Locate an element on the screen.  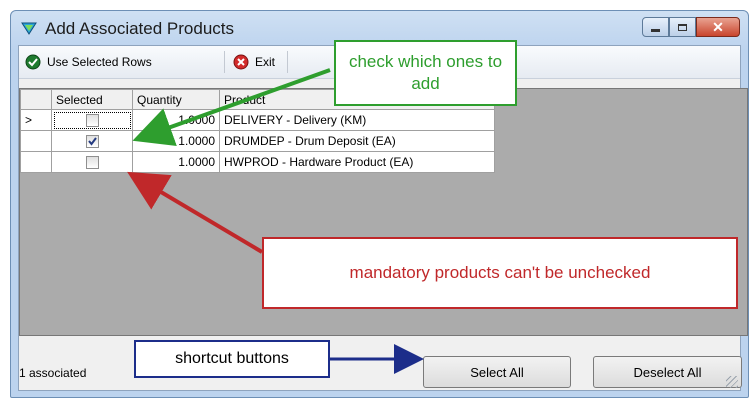
red-arrow is located at coordinates (195, 212).